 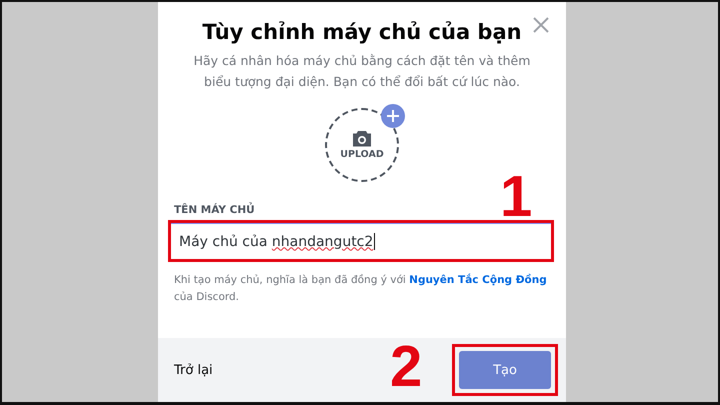 I want to click on back-button: Trở lại, so click(x=193, y=370).